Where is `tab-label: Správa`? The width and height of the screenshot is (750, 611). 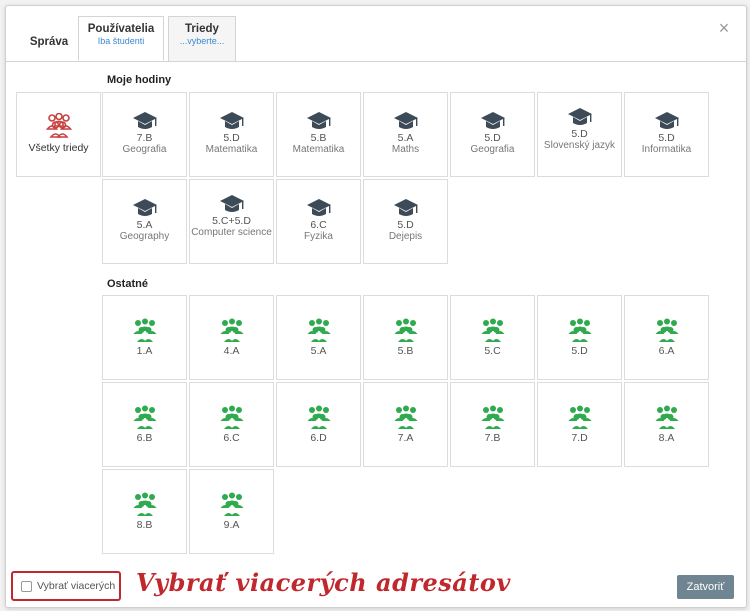 tab-label: Správa is located at coordinates (49, 42).